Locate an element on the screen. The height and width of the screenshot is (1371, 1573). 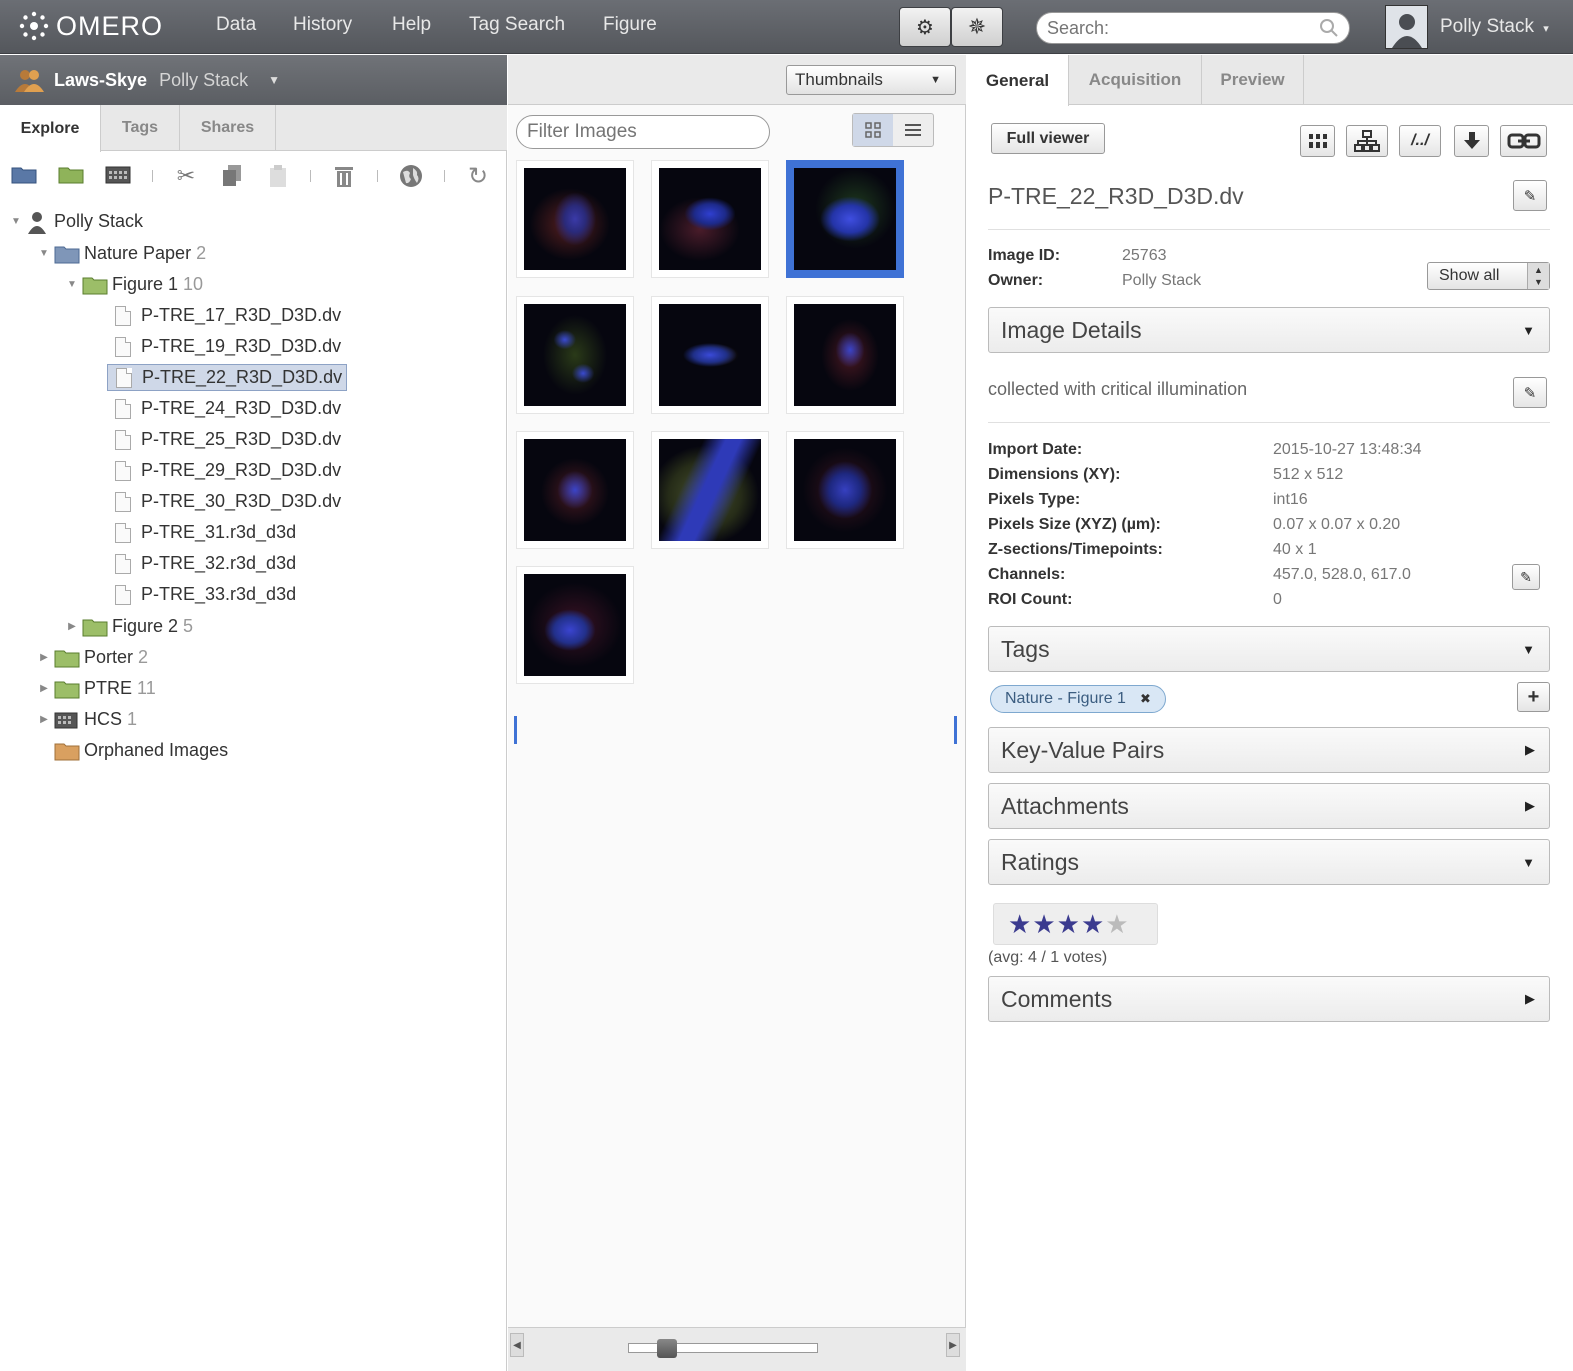
tab-general: General is located at coordinates (1018, 80).